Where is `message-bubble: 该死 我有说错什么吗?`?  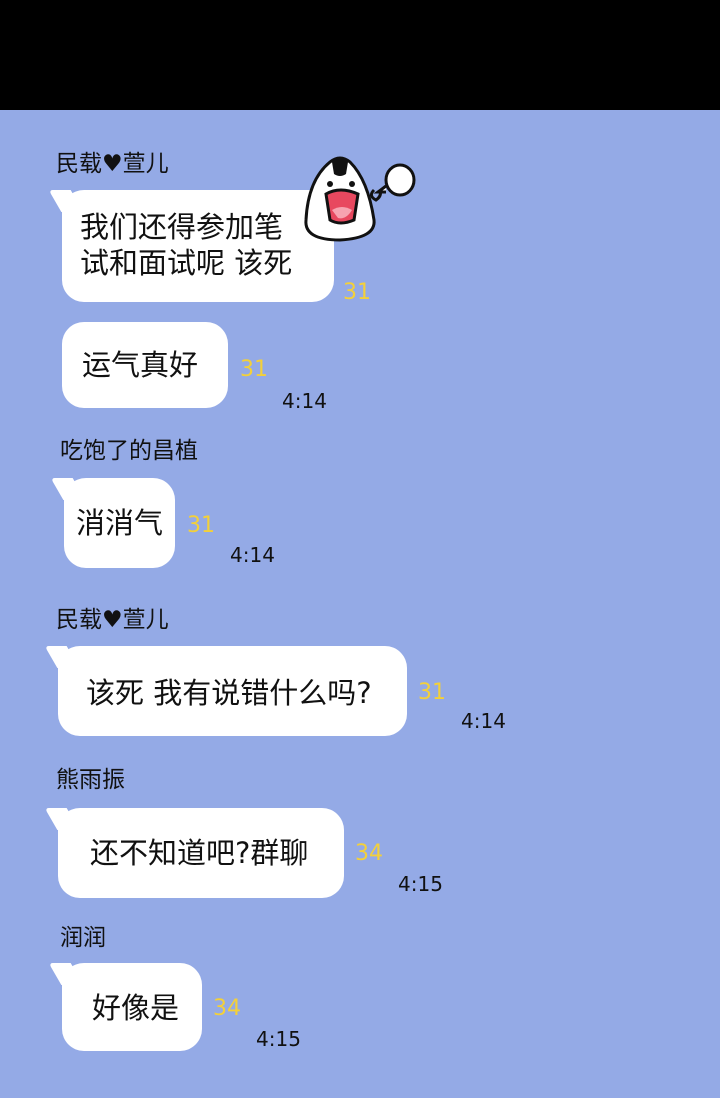 message-bubble: 该死 我有说错什么吗? is located at coordinates (225, 691).